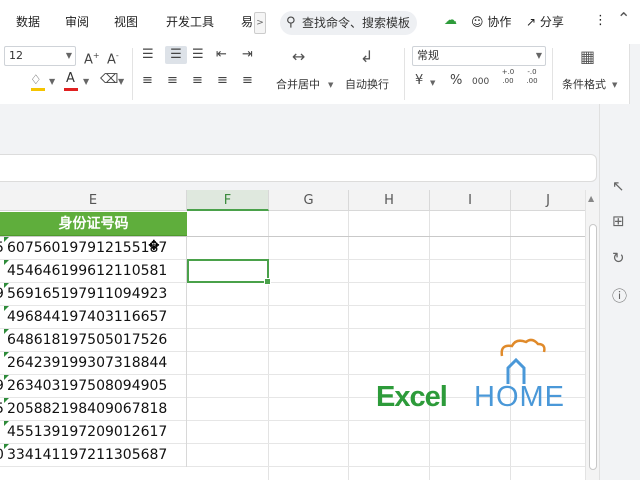 Image resolution: width=640 pixels, height=480 pixels. Describe the element at coordinates (228, 200) in the screenshot. I see `column-header-f: F` at that location.